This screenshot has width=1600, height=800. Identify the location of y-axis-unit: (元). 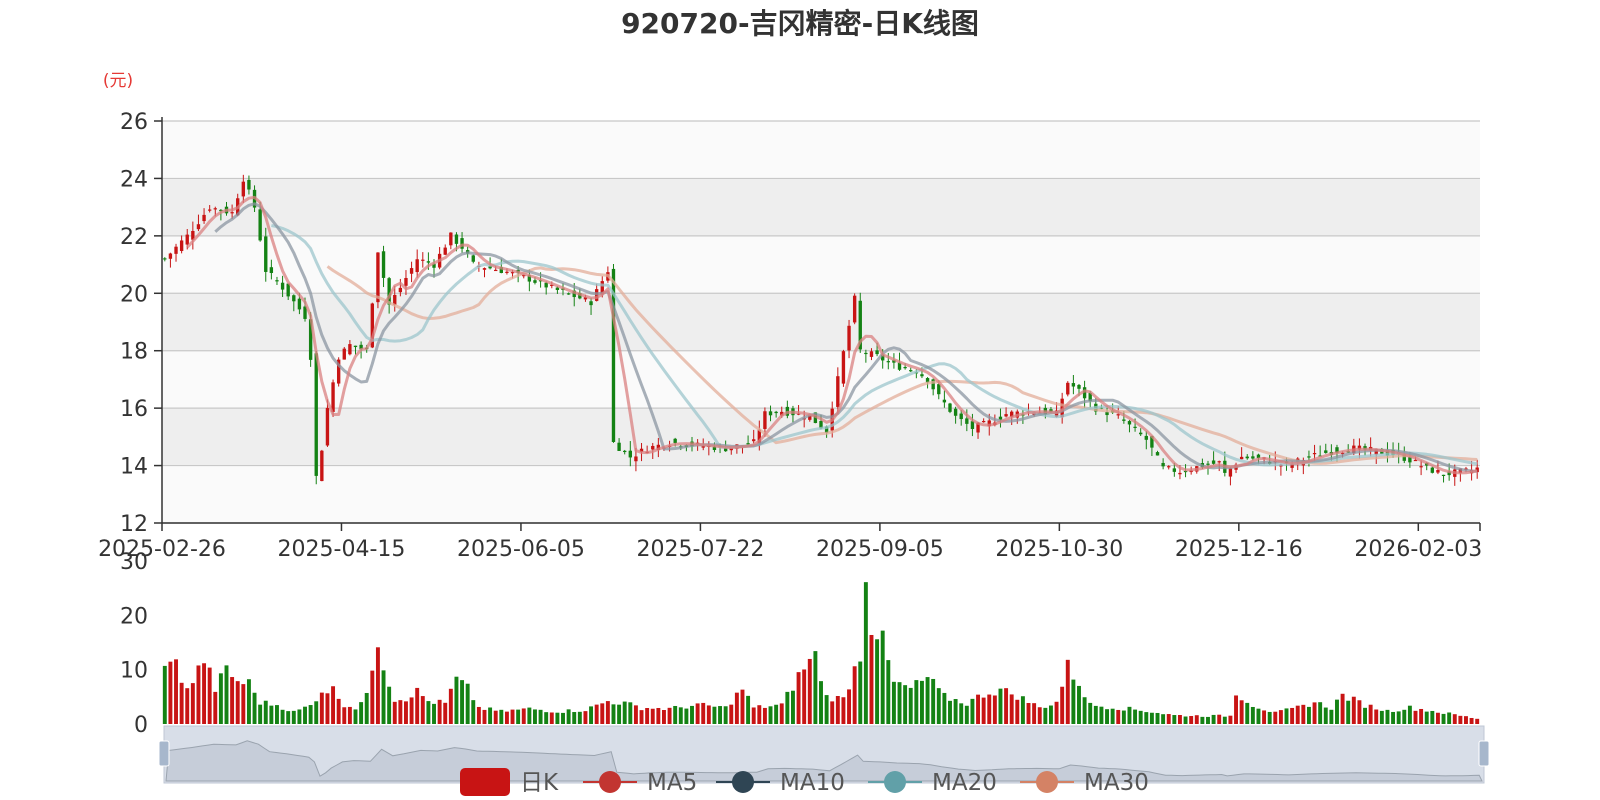
(118, 81).